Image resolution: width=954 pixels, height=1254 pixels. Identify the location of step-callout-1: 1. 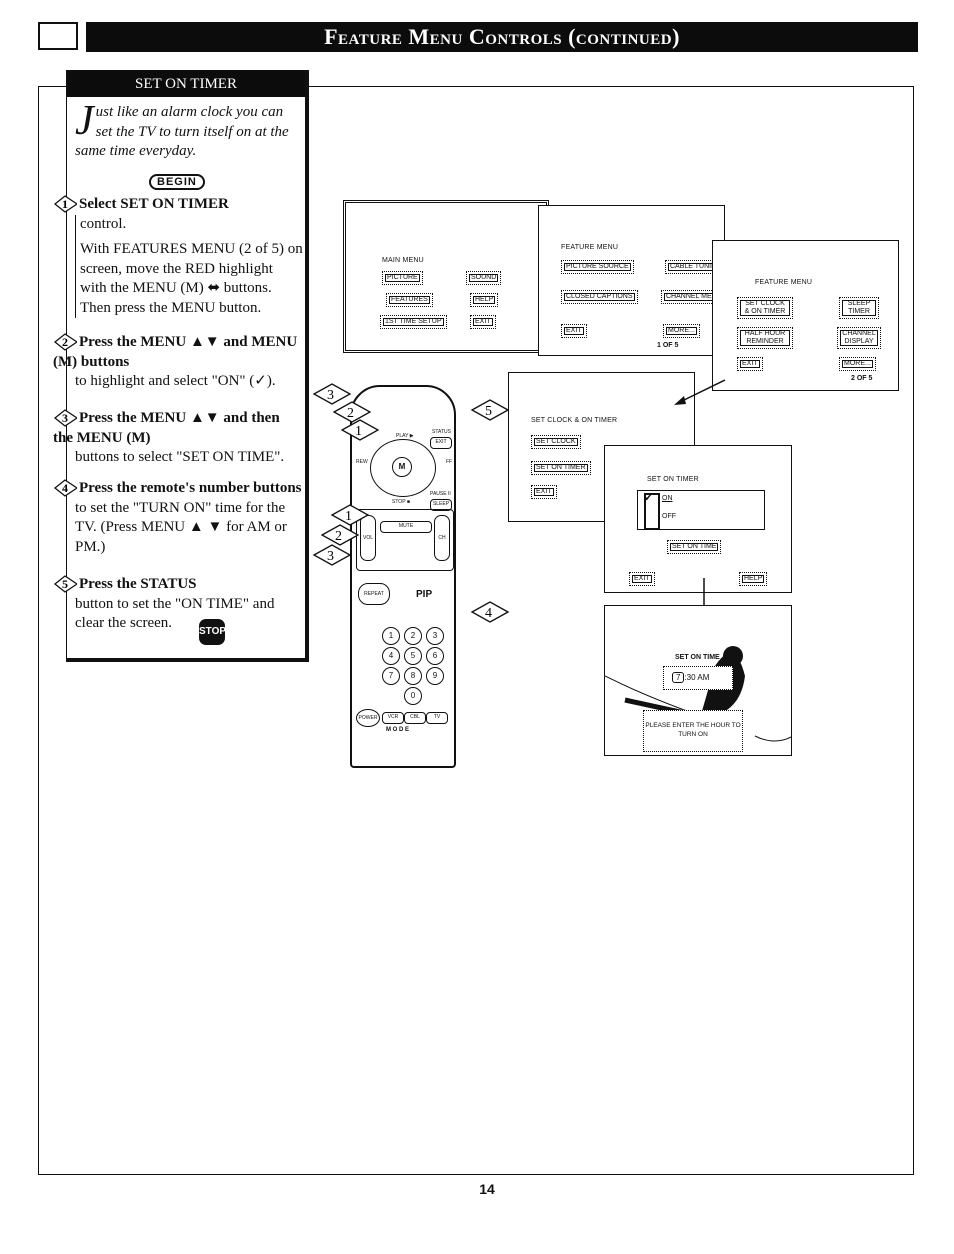
(360, 430).